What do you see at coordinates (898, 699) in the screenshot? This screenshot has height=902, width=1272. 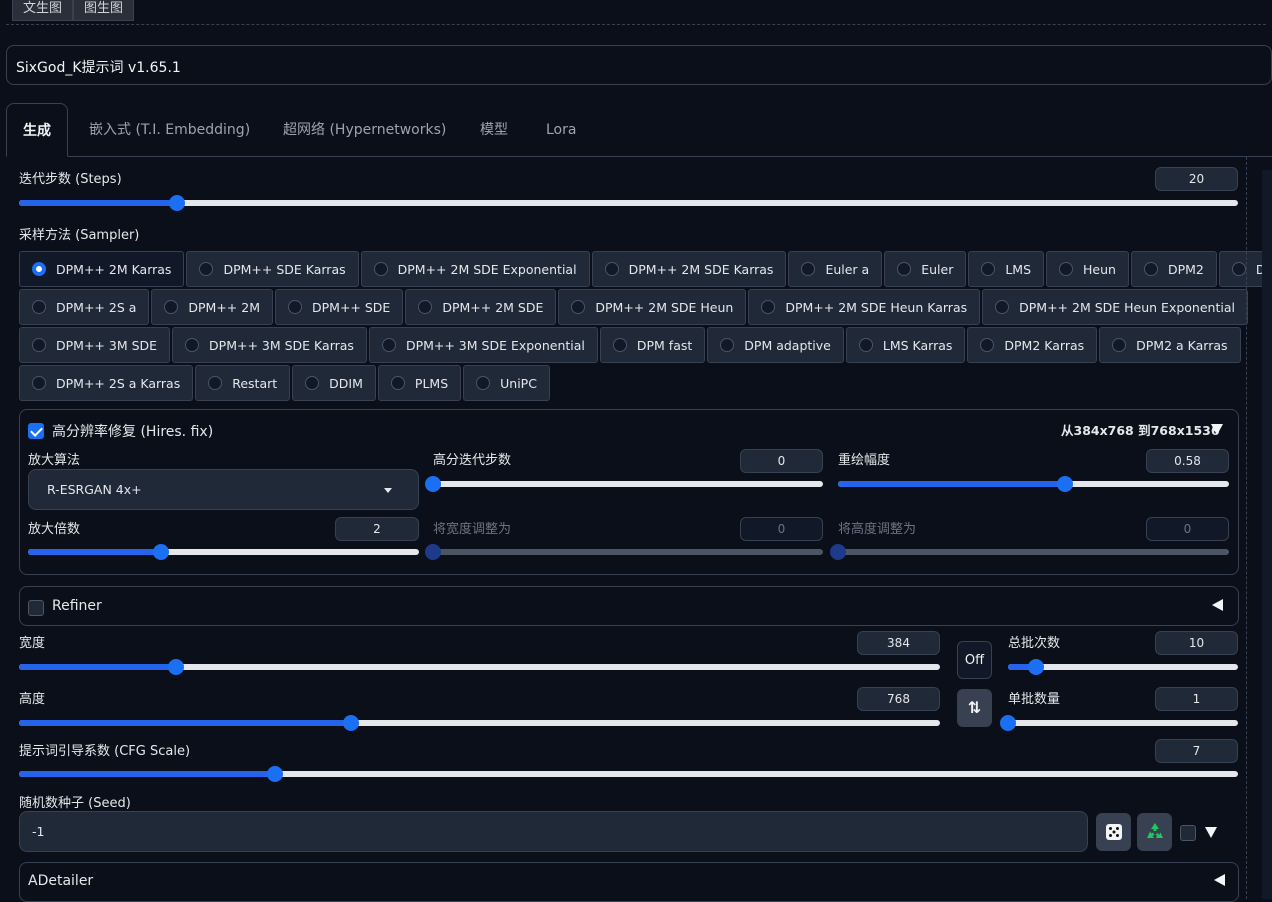 I see `height-input: 768` at bounding box center [898, 699].